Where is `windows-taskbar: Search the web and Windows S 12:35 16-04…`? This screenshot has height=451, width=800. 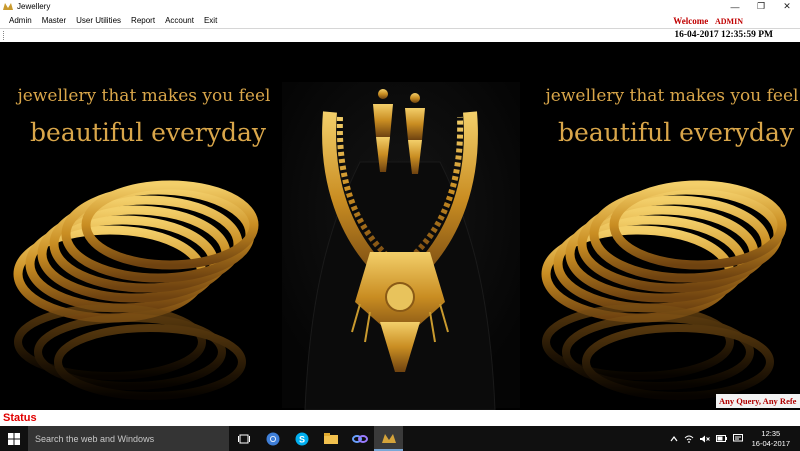
windows-taskbar: Search the web and Windows S 12:35 16-04… is located at coordinates (400, 438).